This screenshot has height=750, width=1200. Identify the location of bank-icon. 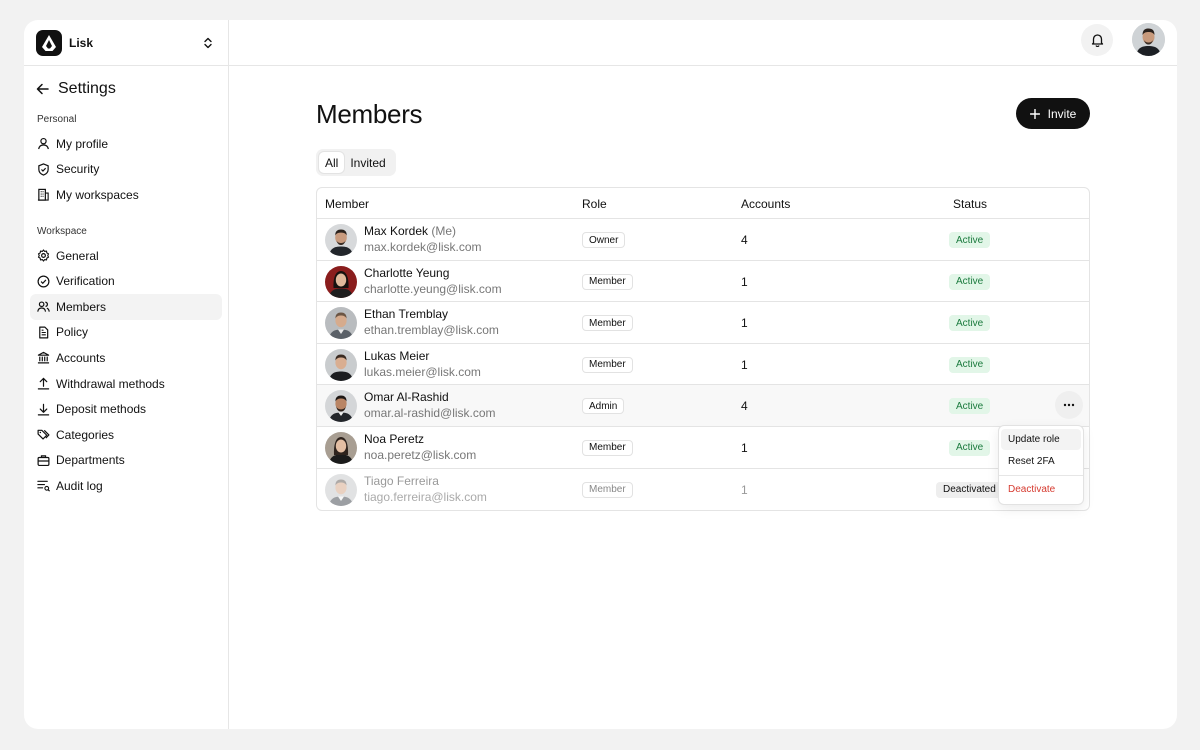
(43, 357).